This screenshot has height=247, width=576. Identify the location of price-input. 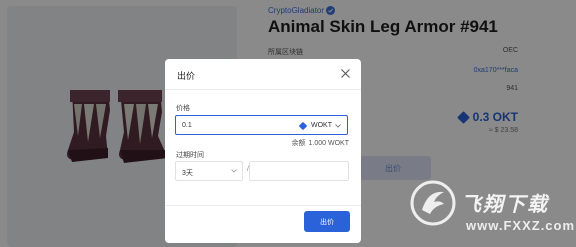
(235, 125).